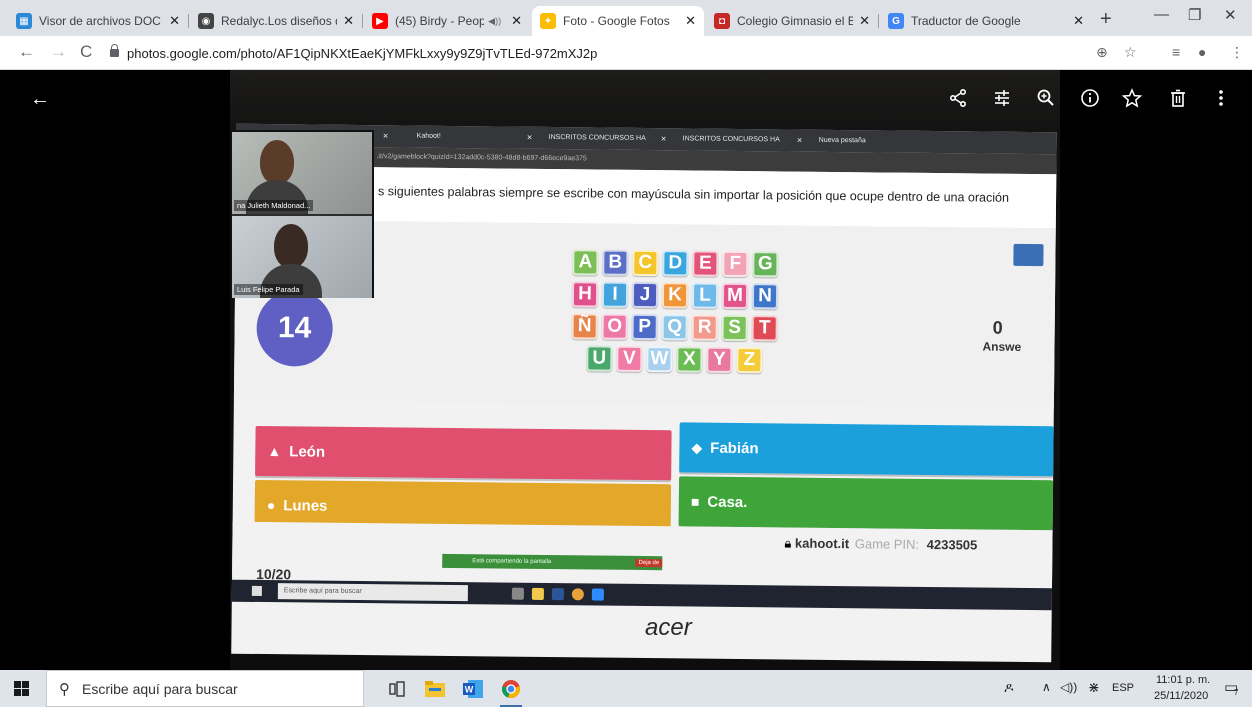  I want to click on browser-menu-icon: ⋮, so click(1237, 52).